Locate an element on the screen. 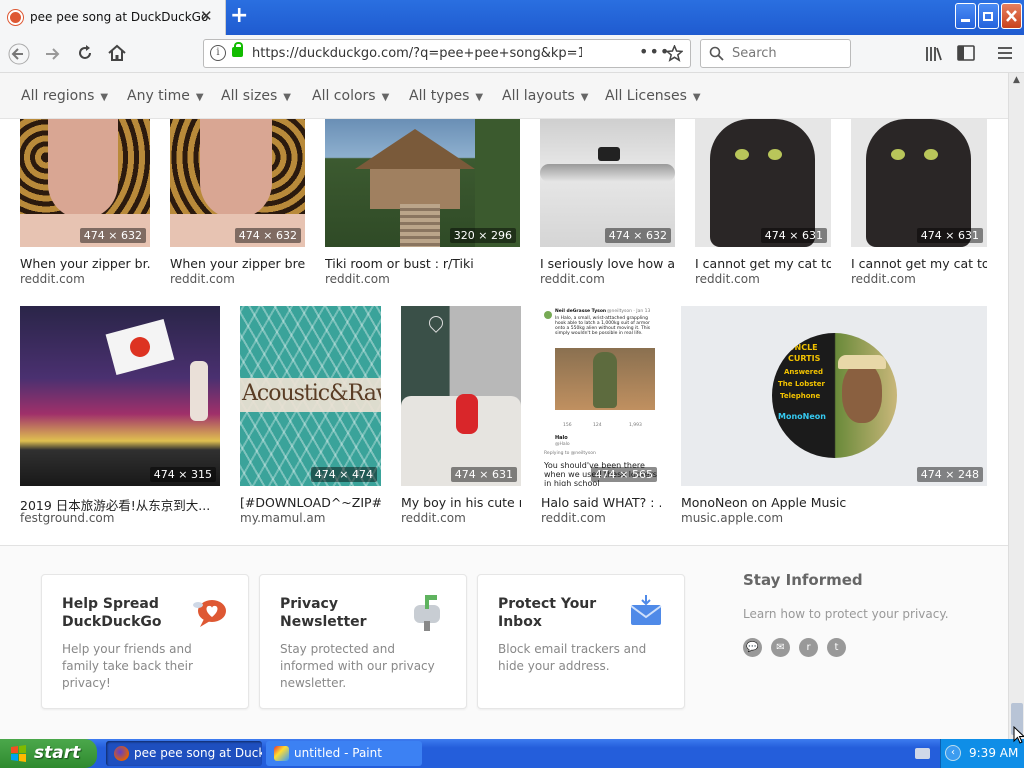  taskbar-paint-window: untitled - Paint is located at coordinates (344, 753).